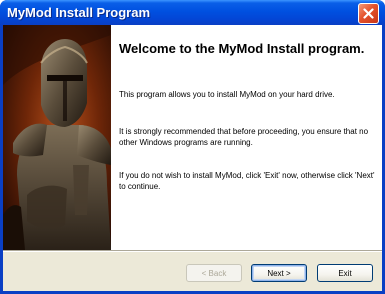  Describe the element at coordinates (345, 273) in the screenshot. I see `exit-button: Exit` at that location.